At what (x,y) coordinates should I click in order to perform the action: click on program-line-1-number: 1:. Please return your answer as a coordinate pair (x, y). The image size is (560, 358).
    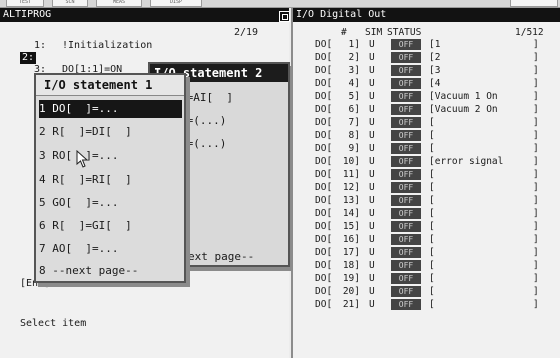
    Looking at the image, I should click on (40, 46).